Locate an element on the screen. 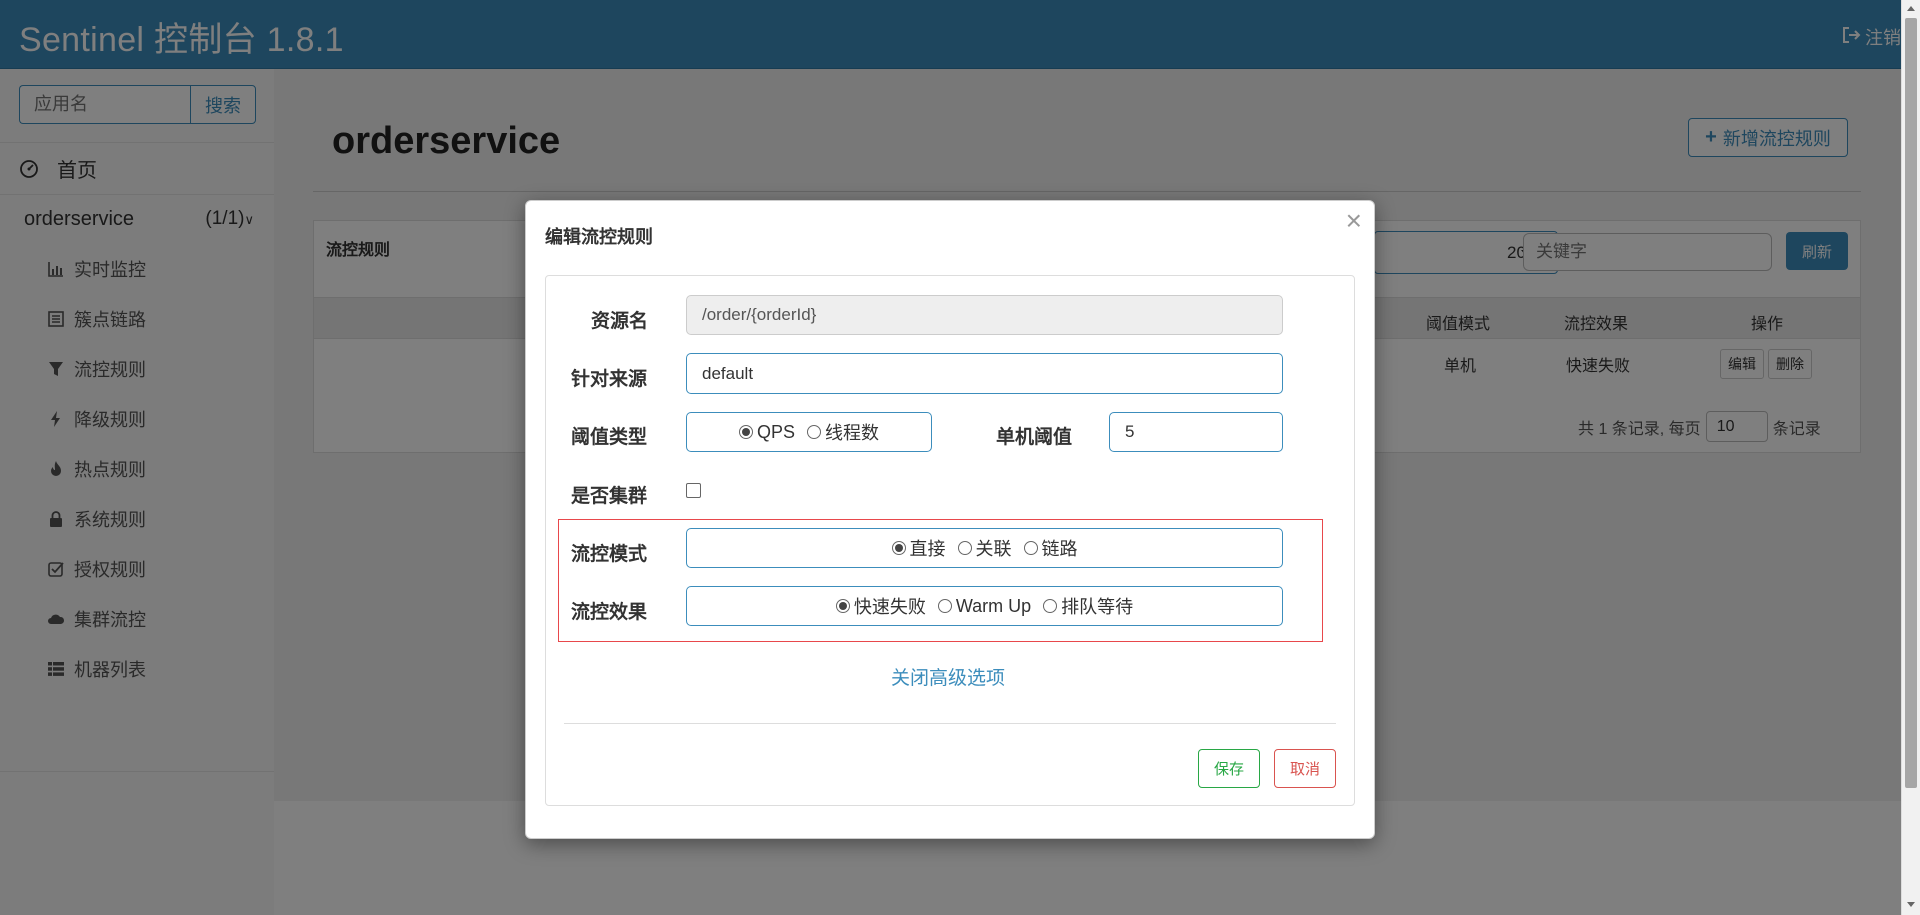 Image resolution: width=1920 pixels, height=915 pixels. threshold-type-radio-group: QPS 线程数 is located at coordinates (809, 432).